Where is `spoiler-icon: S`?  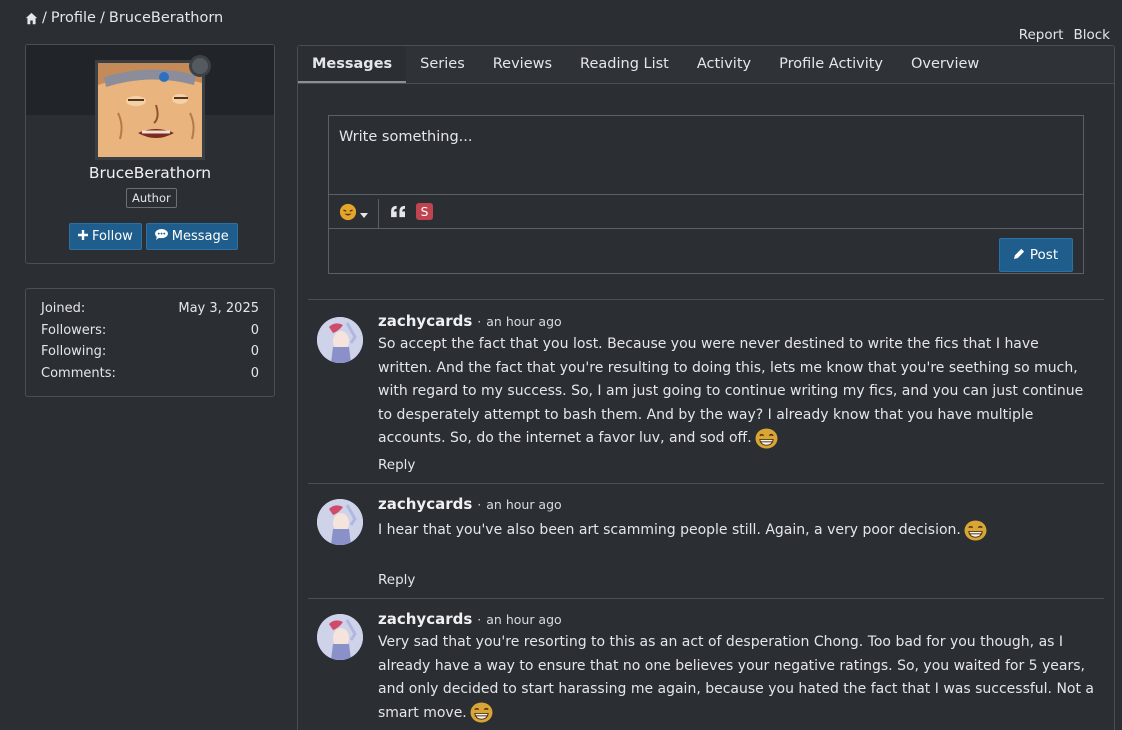
spoiler-icon: S is located at coordinates (424, 213).